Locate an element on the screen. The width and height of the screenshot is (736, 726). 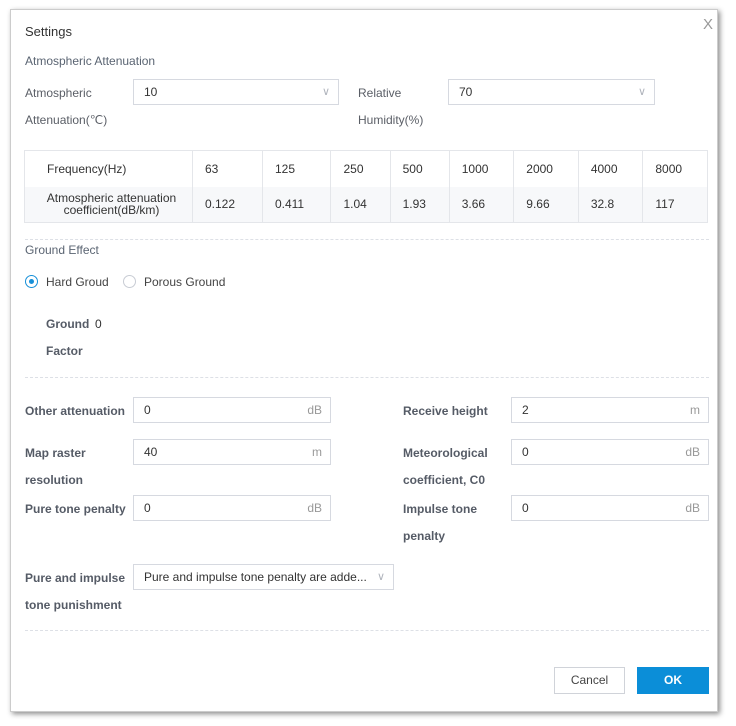
table-cell: 500 is located at coordinates (419, 168).